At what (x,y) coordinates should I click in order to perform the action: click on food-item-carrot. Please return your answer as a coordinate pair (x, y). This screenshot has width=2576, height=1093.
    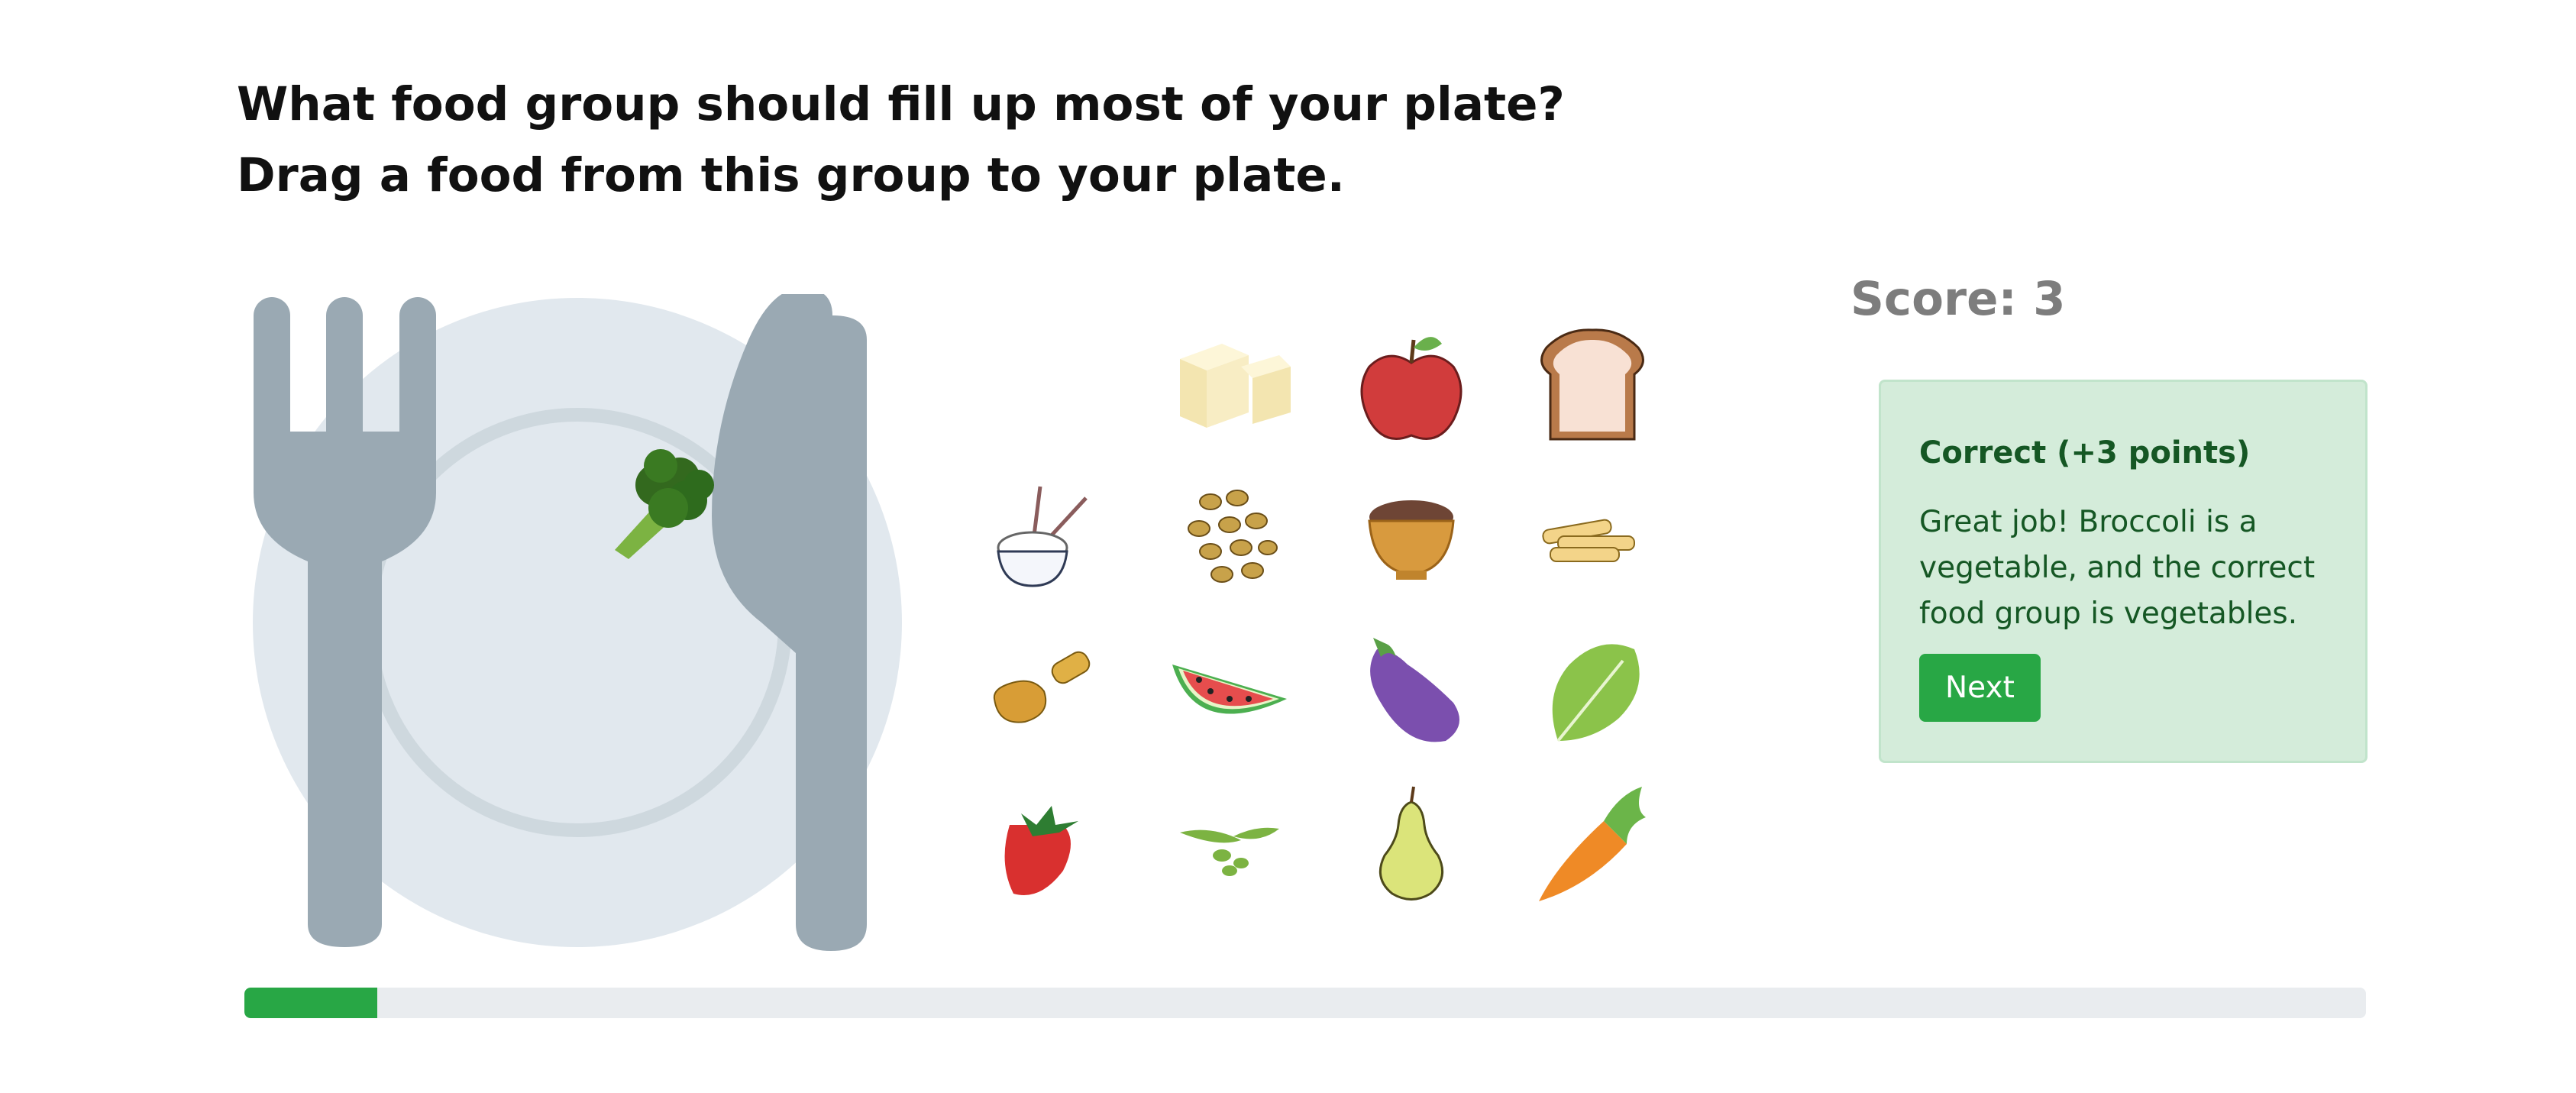
    Looking at the image, I should click on (1592, 844).